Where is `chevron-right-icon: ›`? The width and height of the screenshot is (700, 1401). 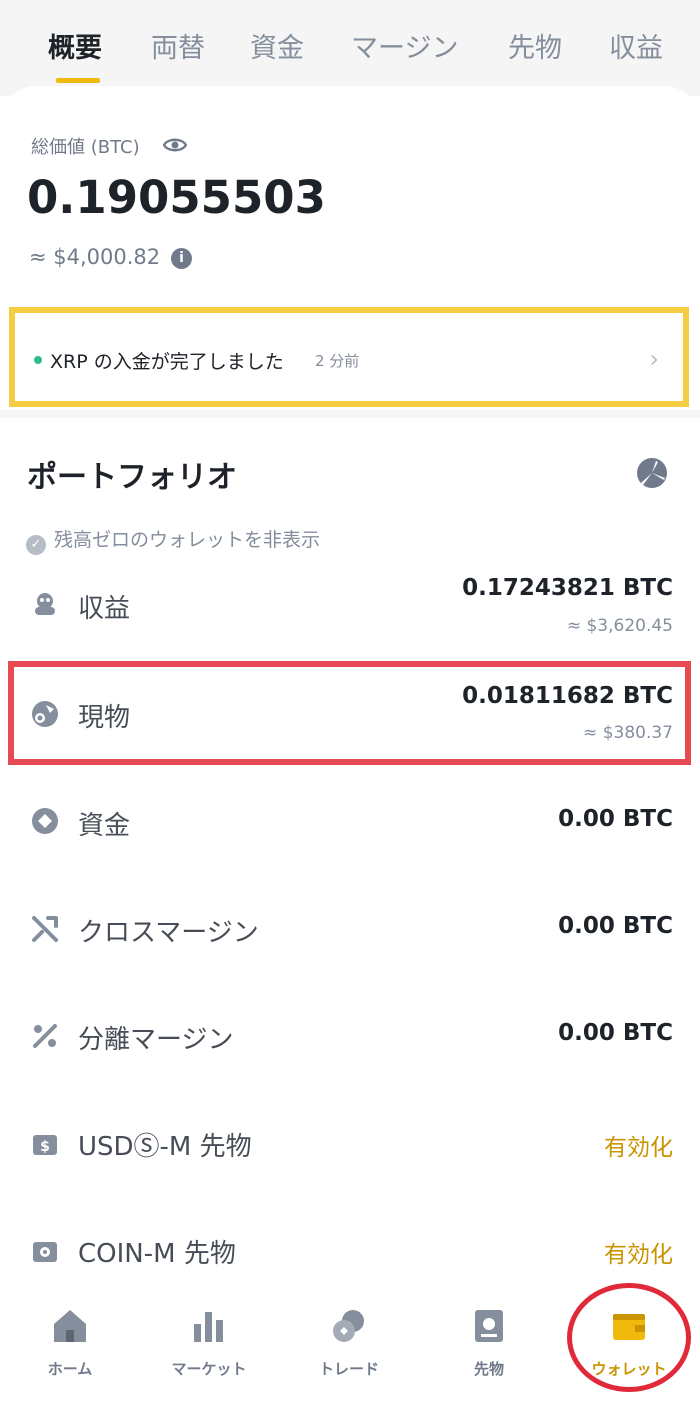
chevron-right-icon: › is located at coordinates (654, 359).